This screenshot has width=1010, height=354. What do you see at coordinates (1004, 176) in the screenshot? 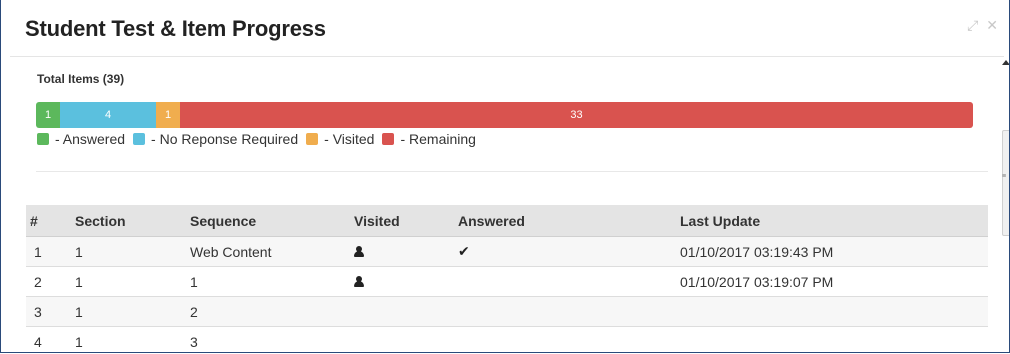
I see `scroll-grip-icon: ≡` at bounding box center [1004, 176].